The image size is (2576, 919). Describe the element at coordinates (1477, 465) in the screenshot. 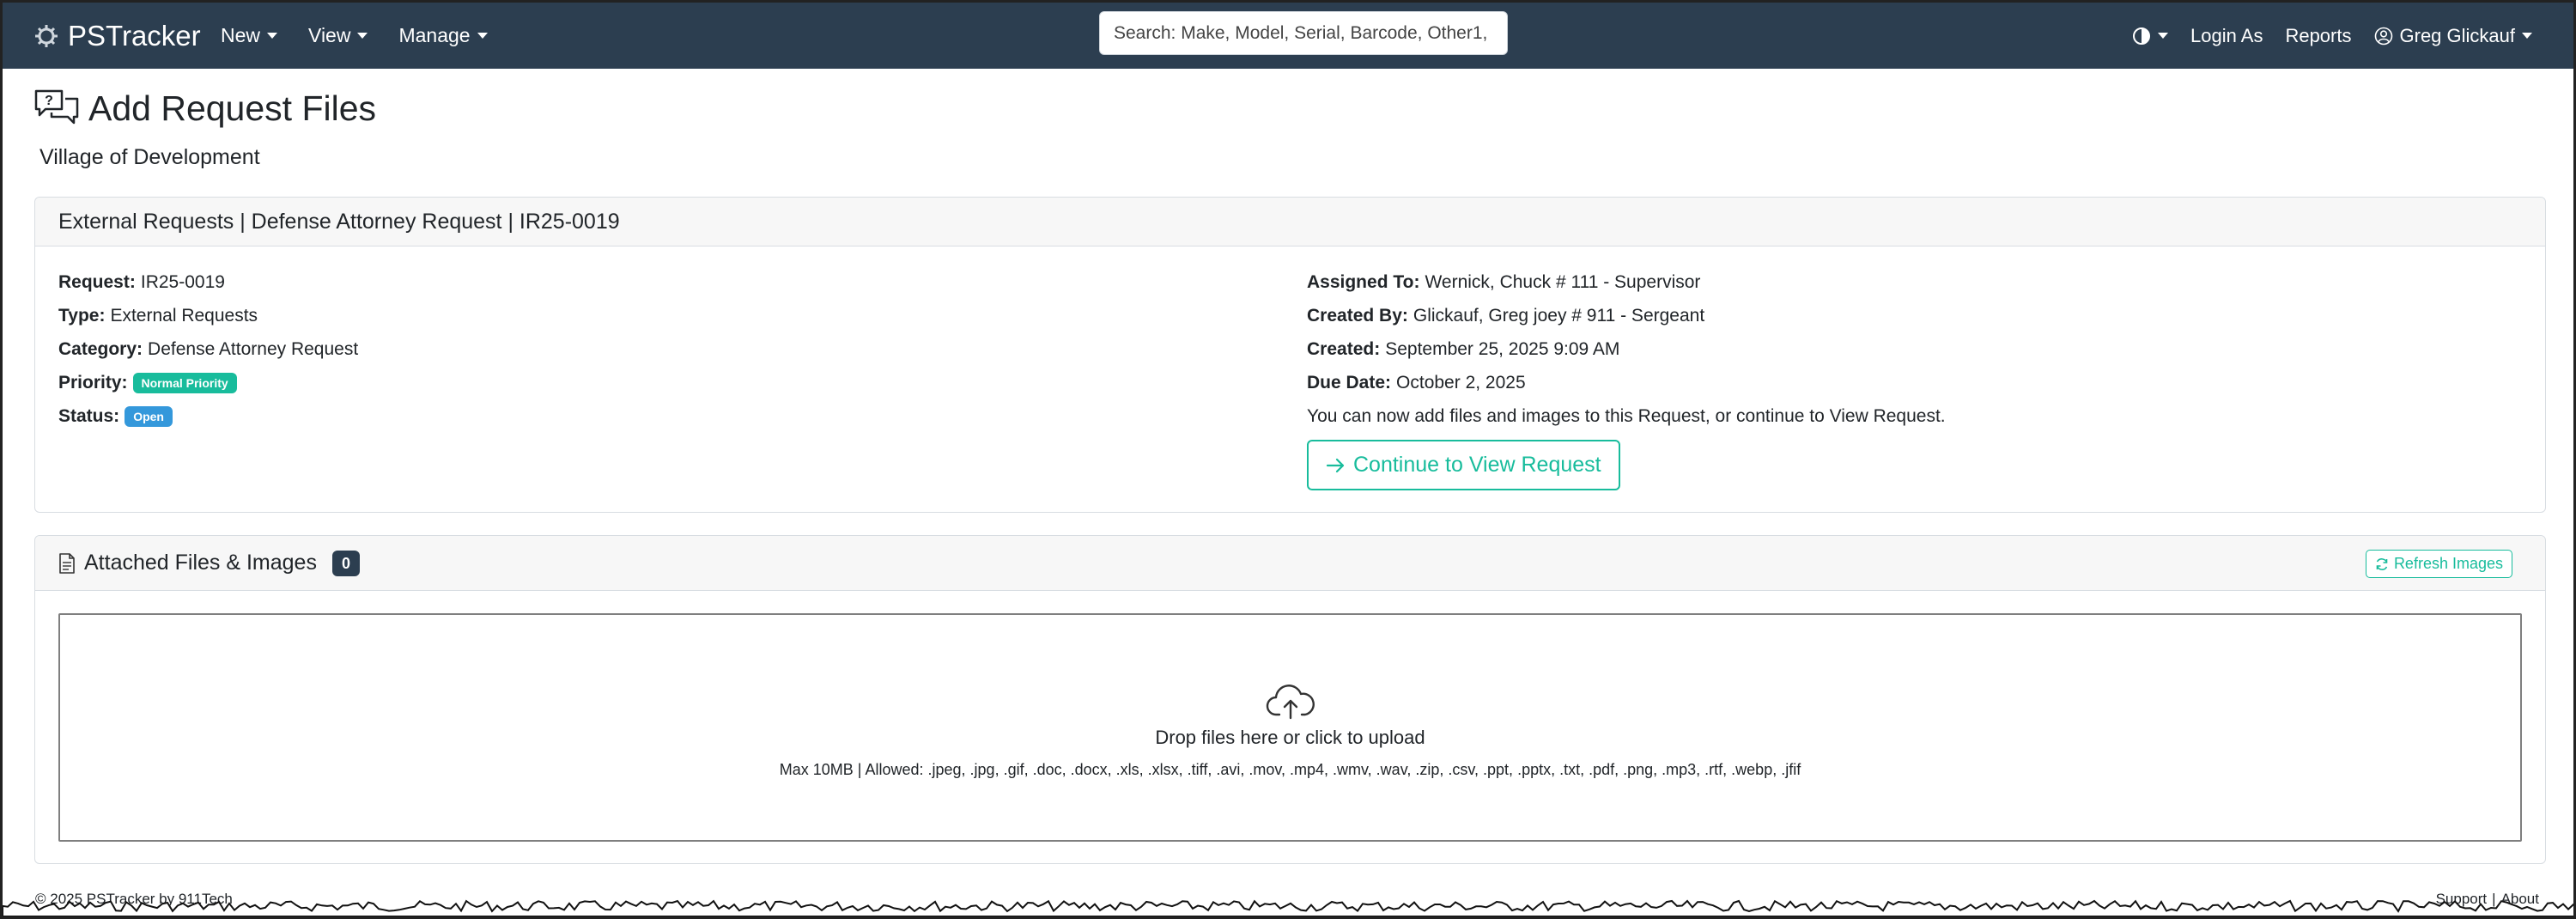

I see `continue-button-label: Continue to View Request` at that location.